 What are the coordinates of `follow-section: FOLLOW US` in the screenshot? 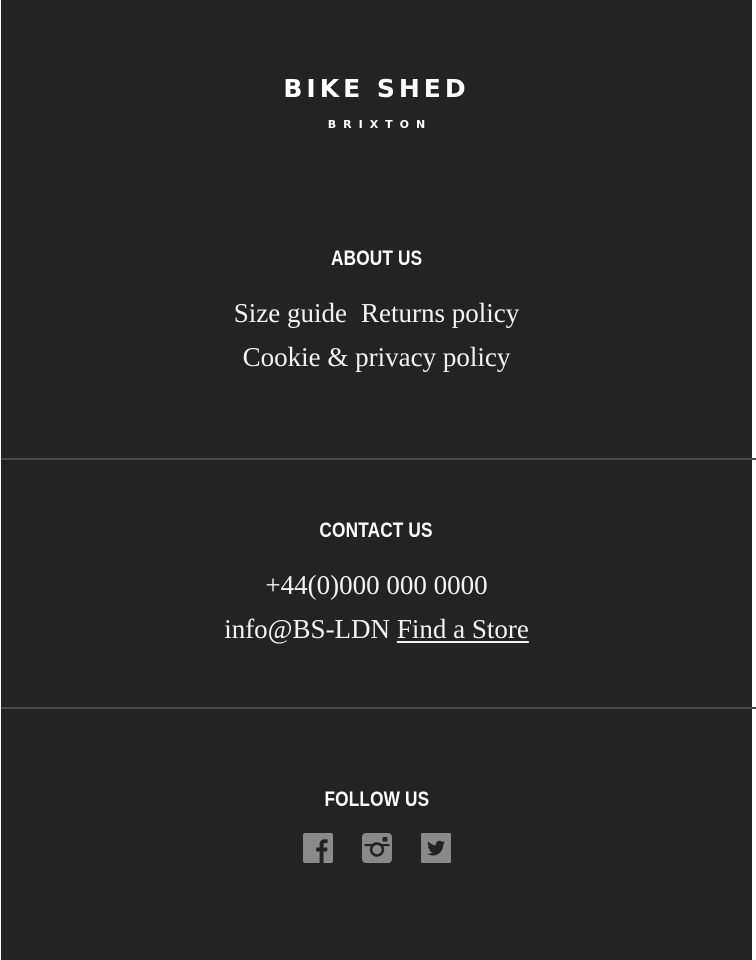 It's located at (376, 825).